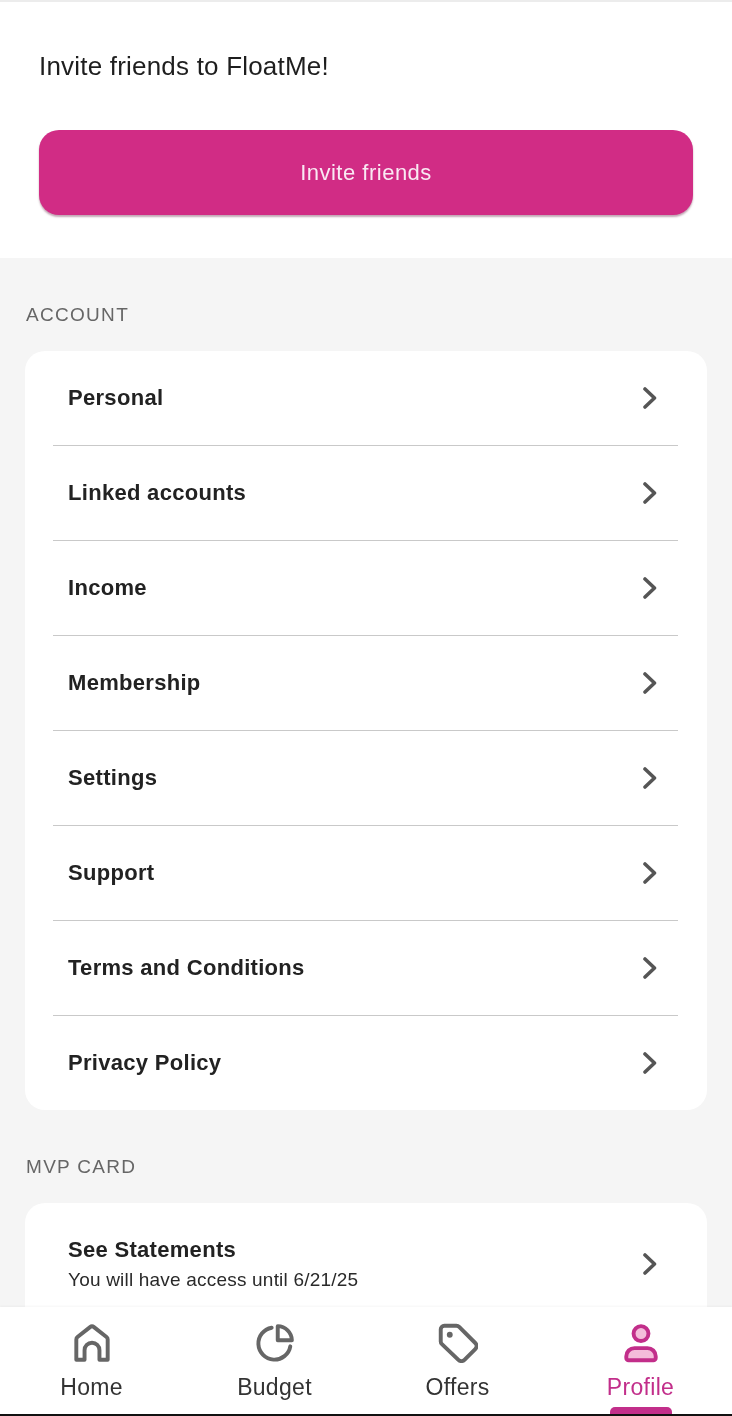 This screenshot has height=1416, width=732. I want to click on nav-tab: Offers, so click(457, 1360).